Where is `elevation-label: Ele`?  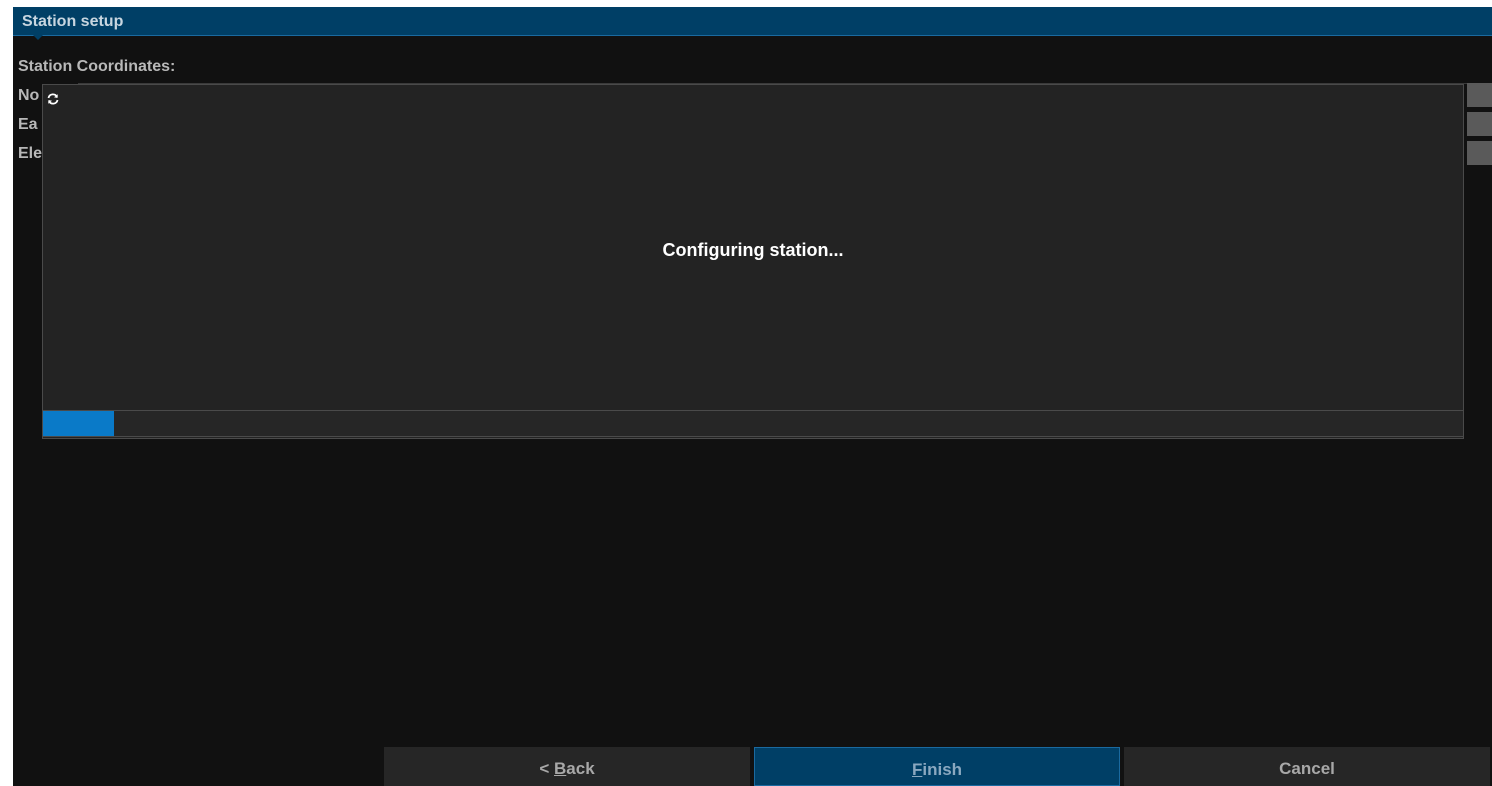
elevation-label: Ele is located at coordinates (30, 153).